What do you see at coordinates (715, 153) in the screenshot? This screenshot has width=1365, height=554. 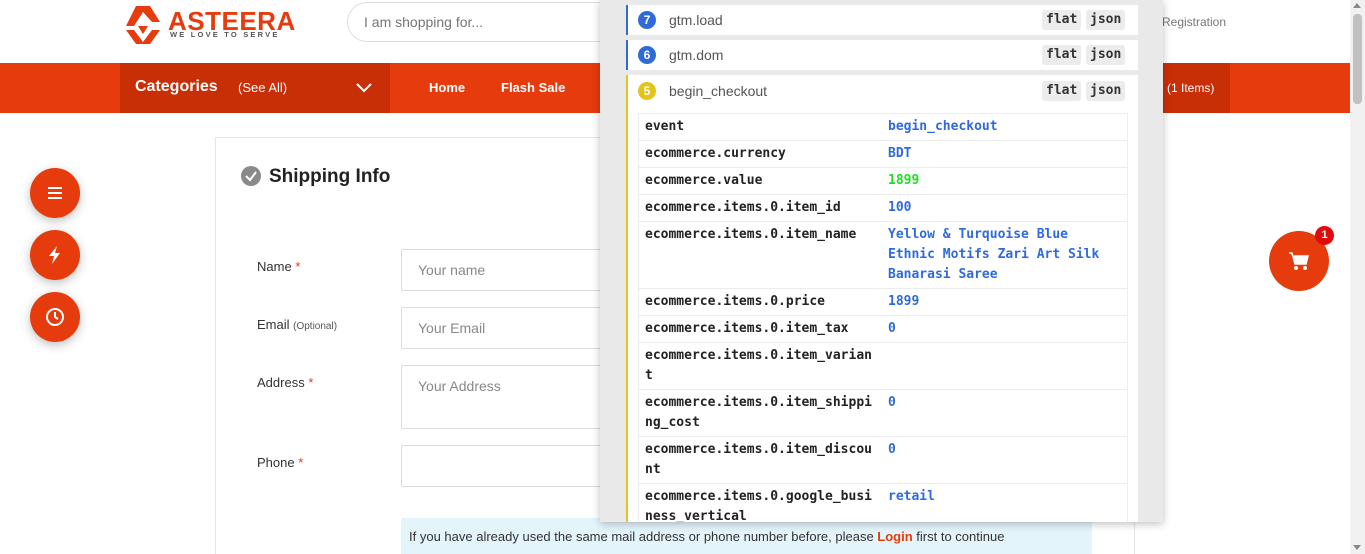 I see `row-key: ecommerce.currency` at bounding box center [715, 153].